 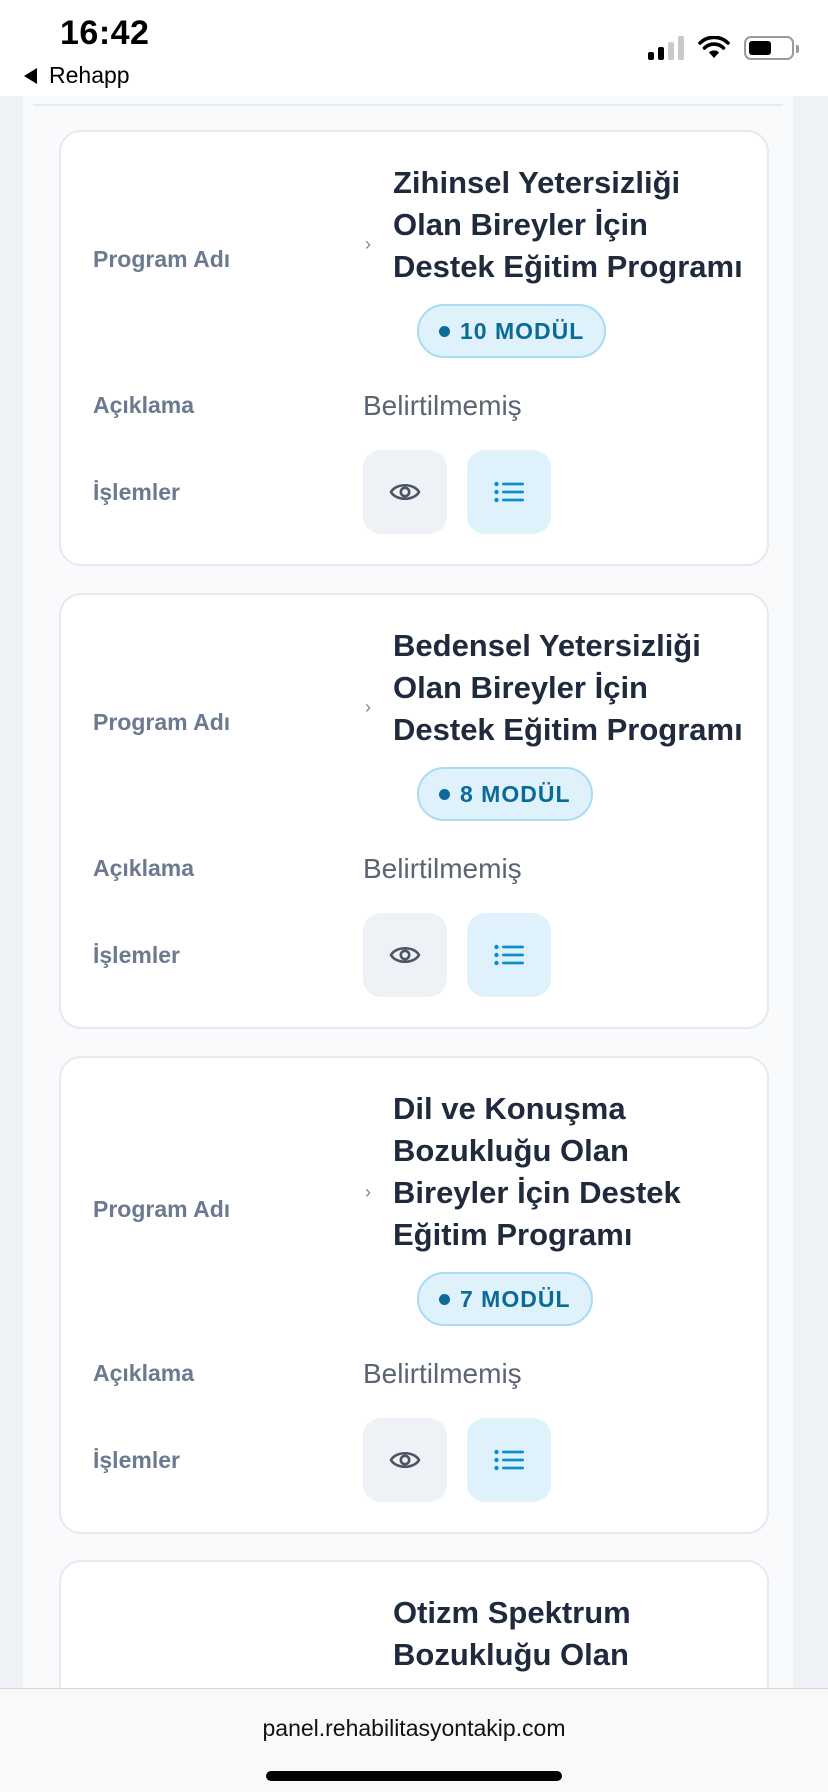 I want to click on signal-icon, so click(x=666, y=48).